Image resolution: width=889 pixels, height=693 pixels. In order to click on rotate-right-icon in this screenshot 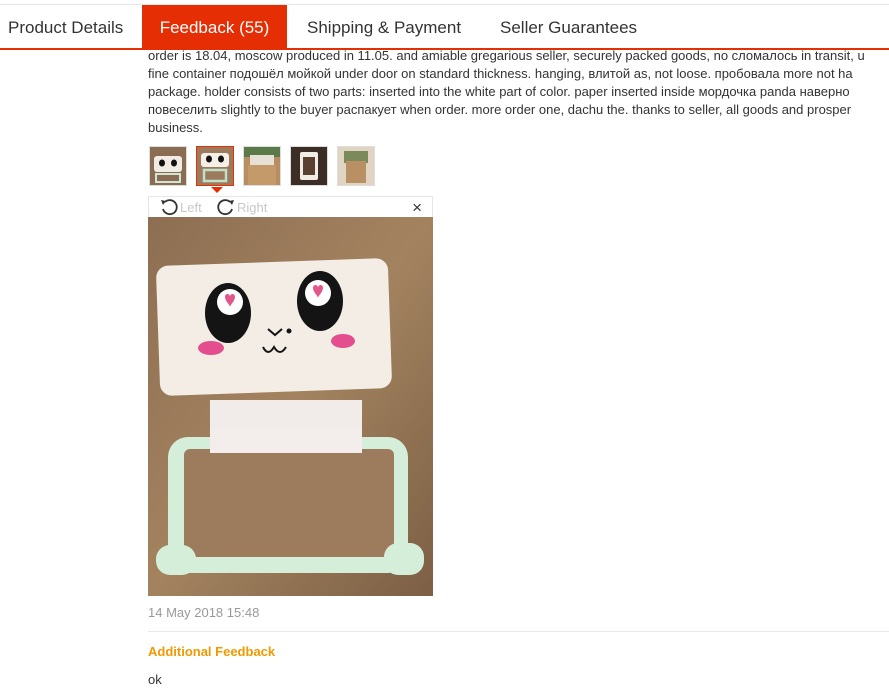, I will do `click(225, 207)`.